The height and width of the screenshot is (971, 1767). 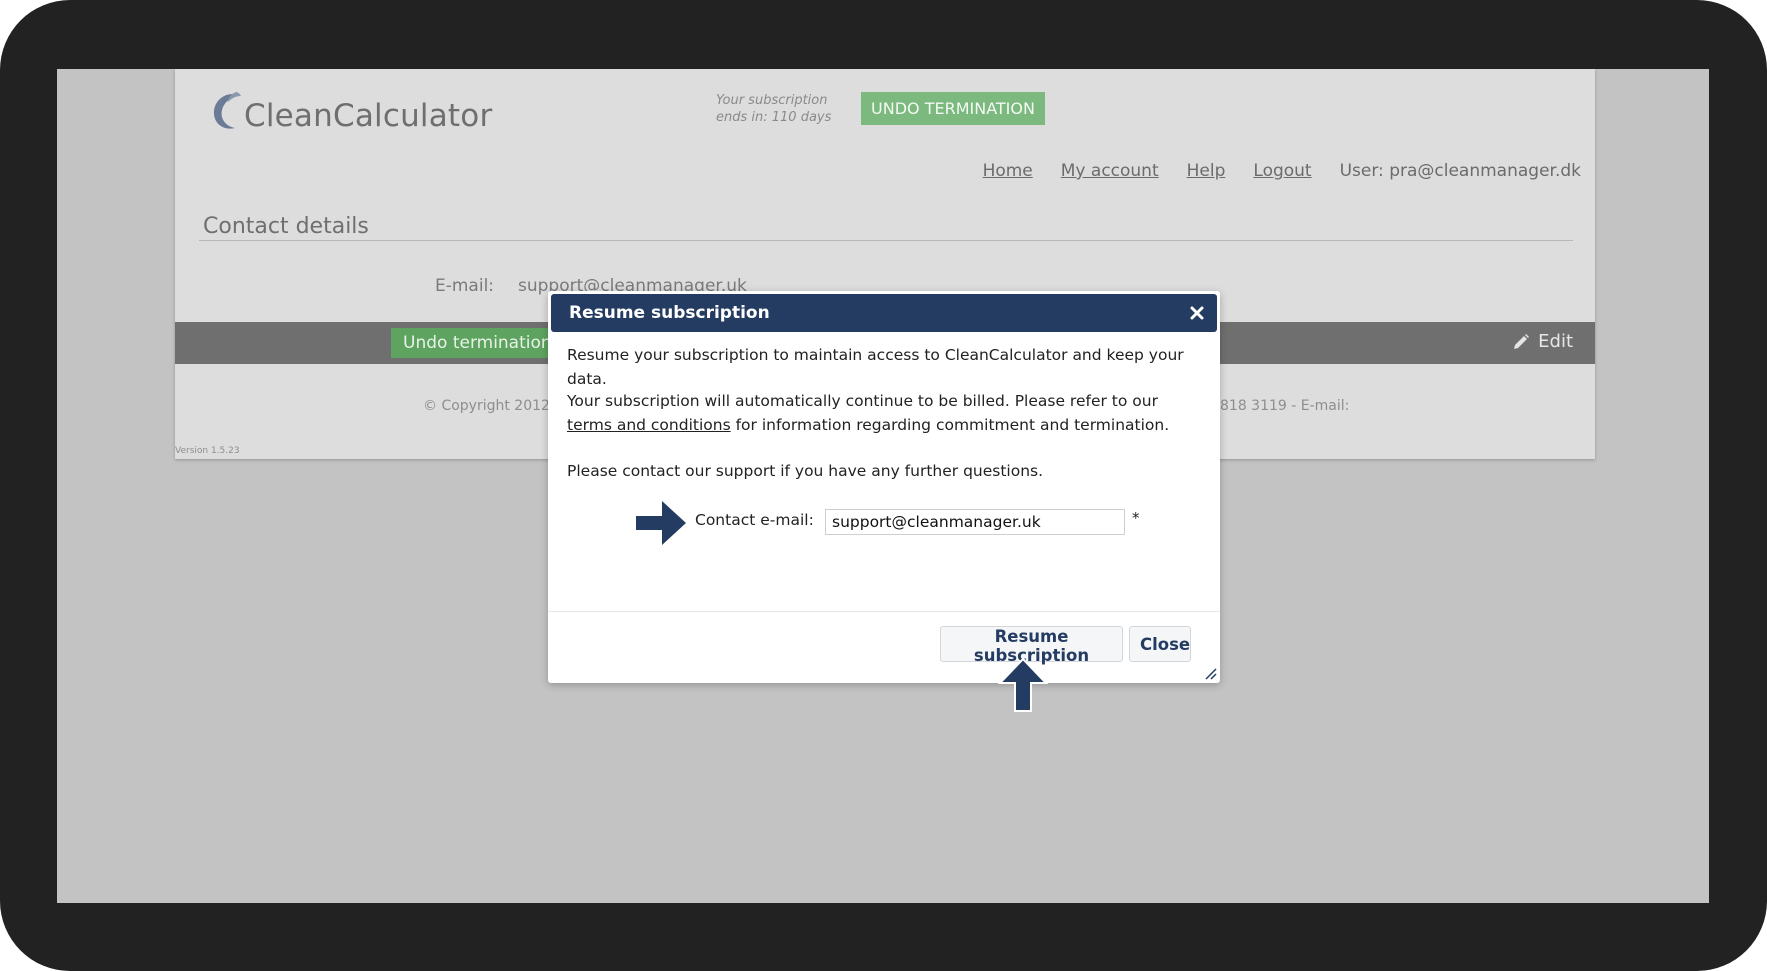 I want to click on close-icon, so click(x=1197, y=313).